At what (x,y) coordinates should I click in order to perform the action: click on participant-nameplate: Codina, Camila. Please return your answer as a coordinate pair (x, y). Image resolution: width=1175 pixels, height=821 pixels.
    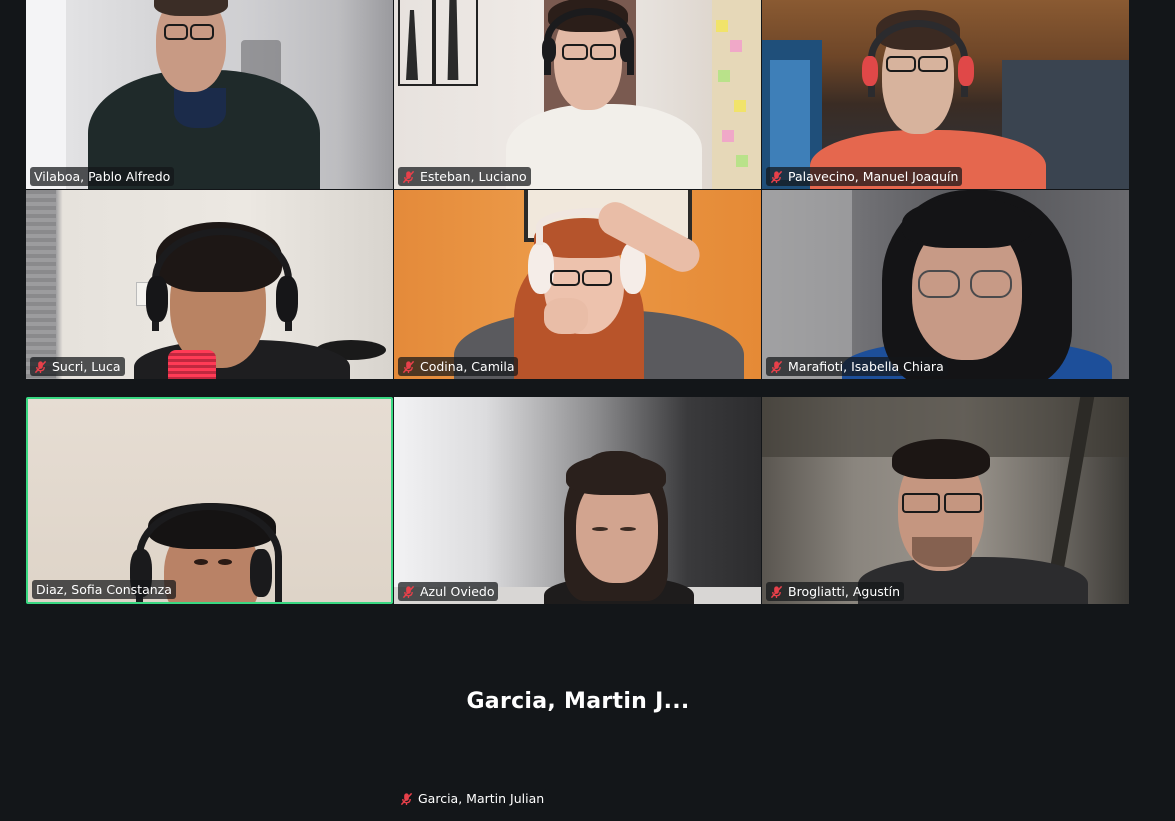
    Looking at the image, I should click on (458, 366).